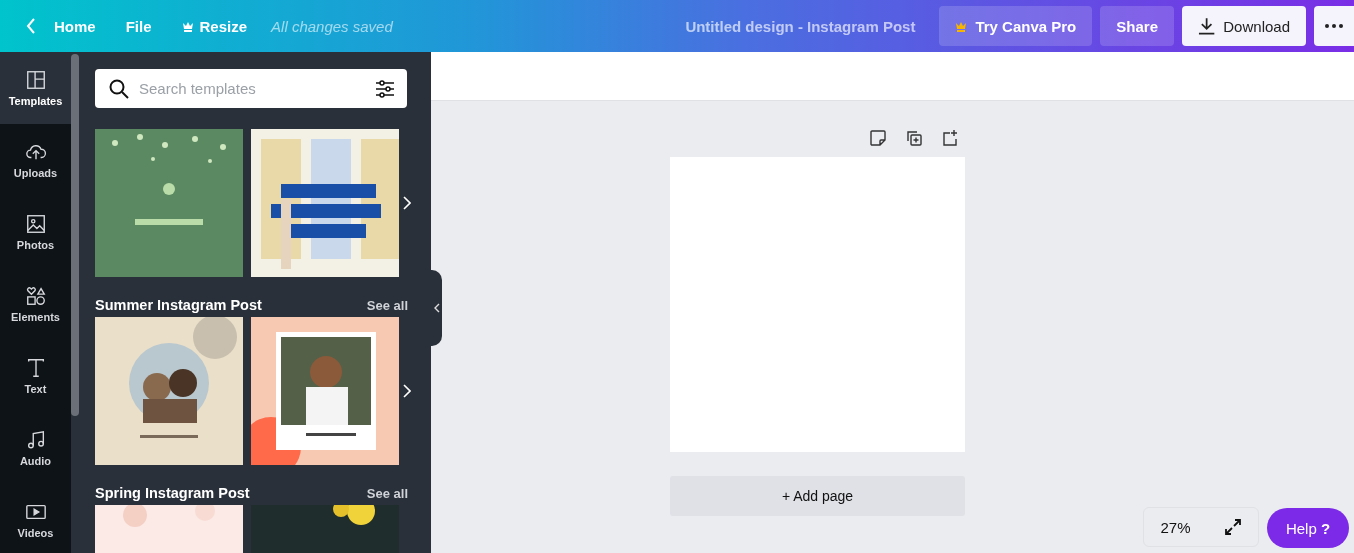 Image resolution: width=1354 pixels, height=553 pixels. What do you see at coordinates (1232, 527) in the screenshot?
I see `fullscreen-icon` at bounding box center [1232, 527].